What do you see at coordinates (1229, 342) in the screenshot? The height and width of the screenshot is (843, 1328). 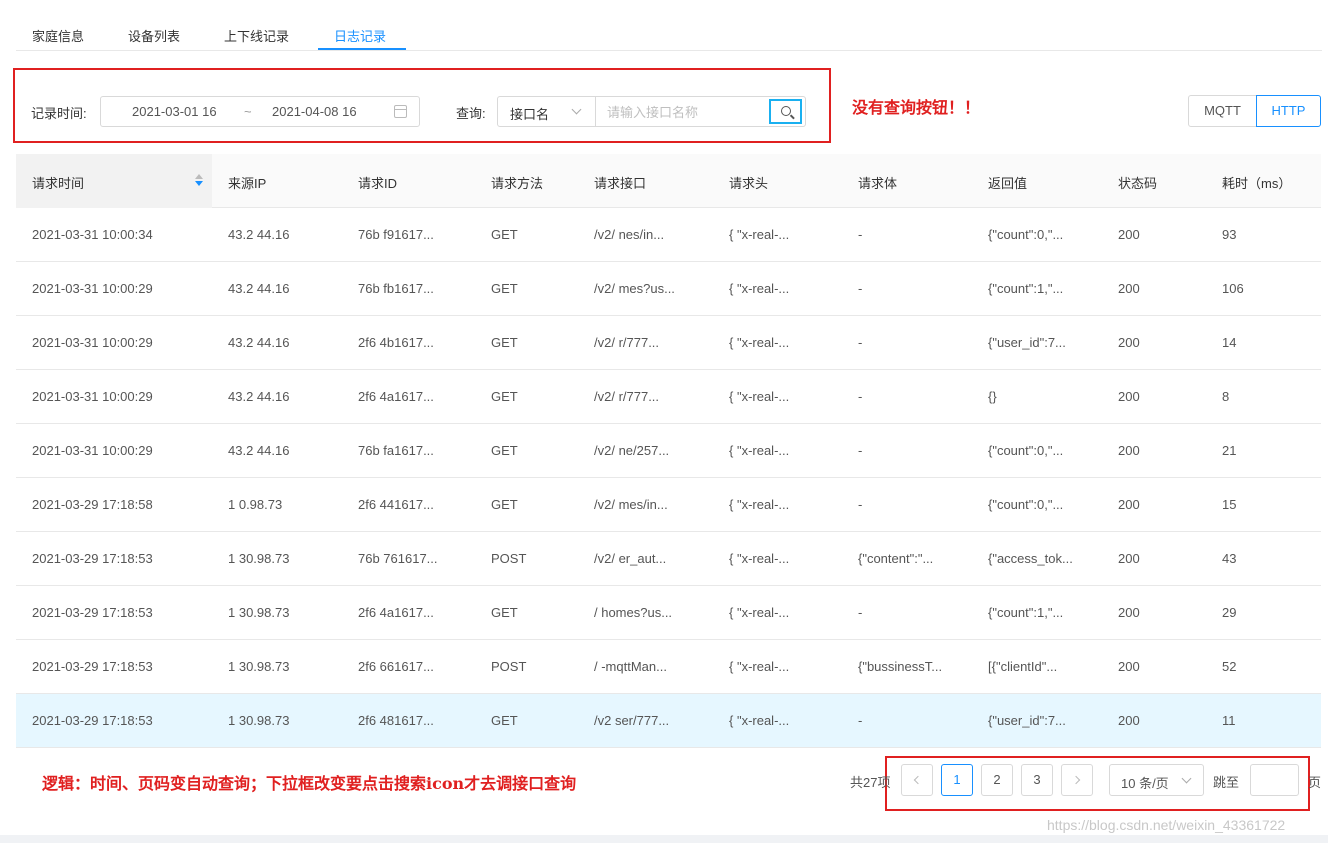 I see `cell-duration: 14` at bounding box center [1229, 342].